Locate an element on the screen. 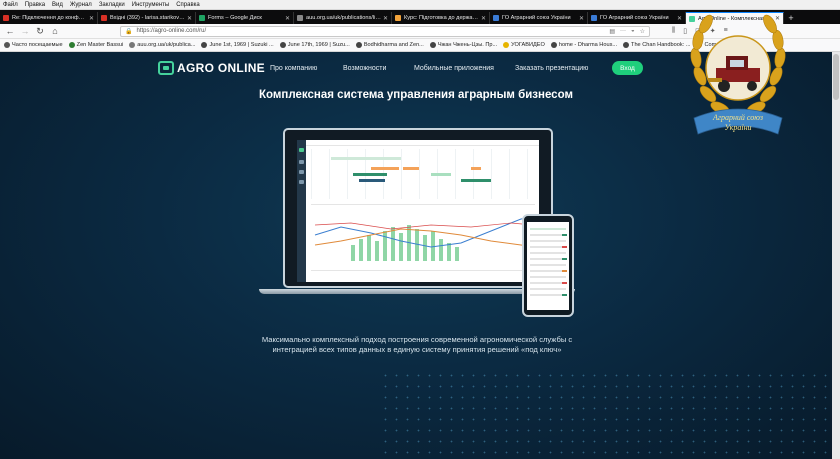  bookmark-item: УОГАВИДЕО is located at coordinates (524, 45).